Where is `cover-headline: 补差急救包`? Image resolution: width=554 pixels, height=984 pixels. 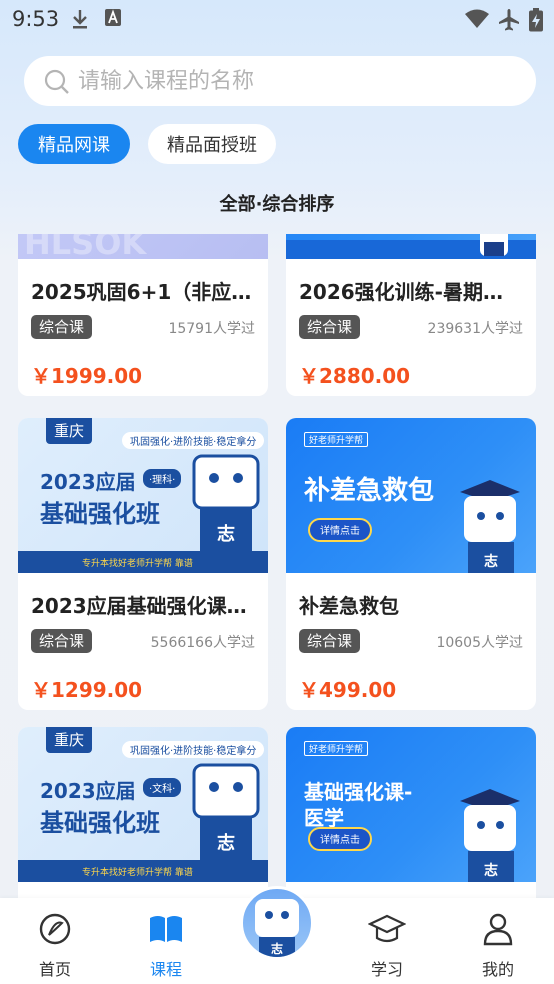
cover-headline: 补差急救包 is located at coordinates (369, 491).